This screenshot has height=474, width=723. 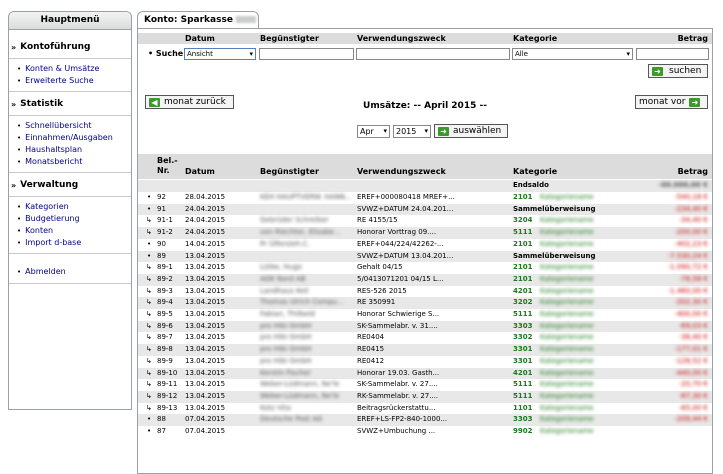 What do you see at coordinates (523, 197) in the screenshot?
I see `cell-kategorie: 2101` at bounding box center [523, 197].